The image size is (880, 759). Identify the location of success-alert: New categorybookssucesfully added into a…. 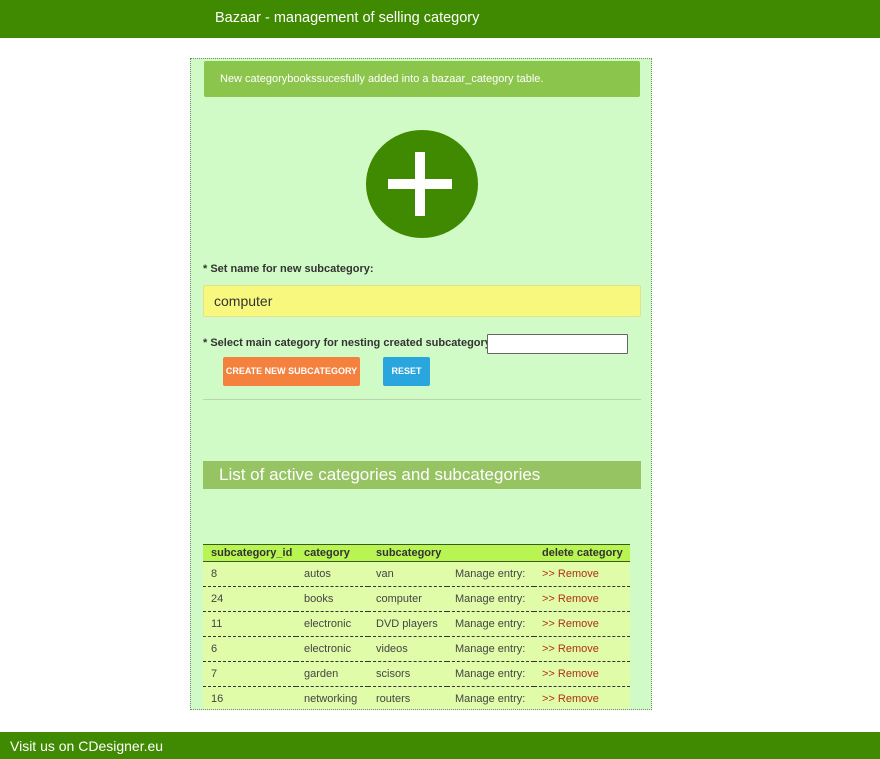
(422, 79).